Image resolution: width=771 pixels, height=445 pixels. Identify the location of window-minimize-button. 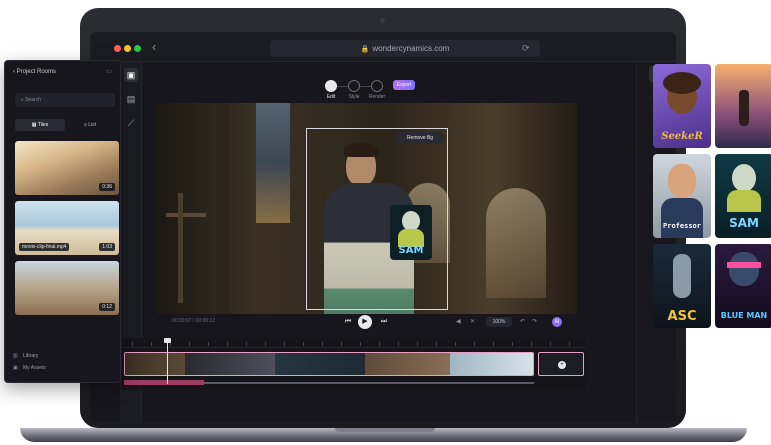
(127, 48).